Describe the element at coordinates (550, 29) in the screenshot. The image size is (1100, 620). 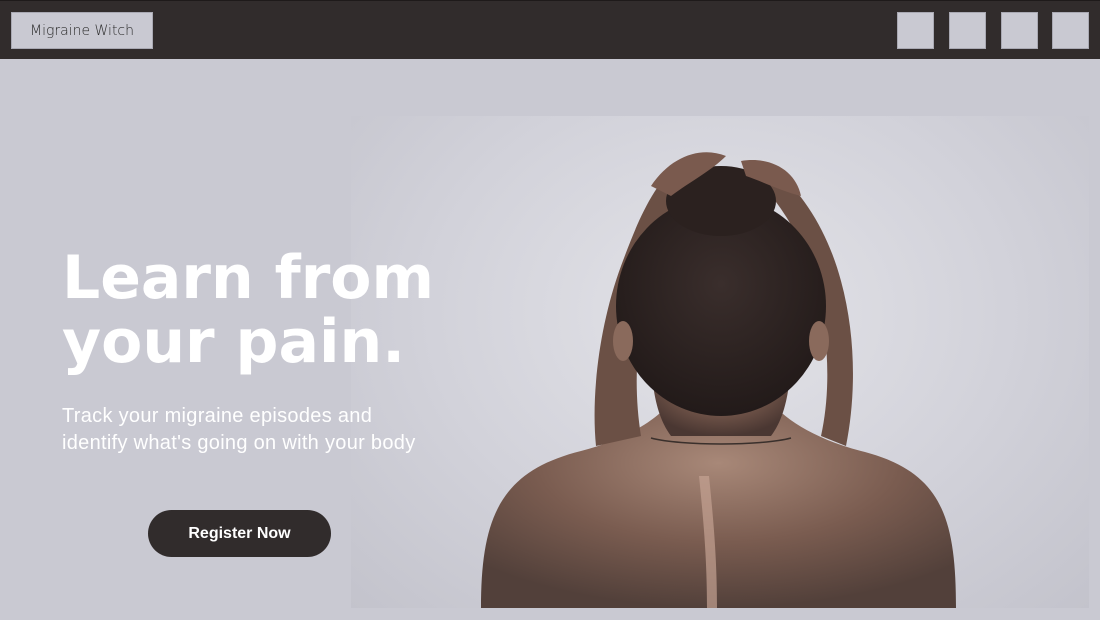
I see `top-navigation-bar: Migraine Witch` at that location.